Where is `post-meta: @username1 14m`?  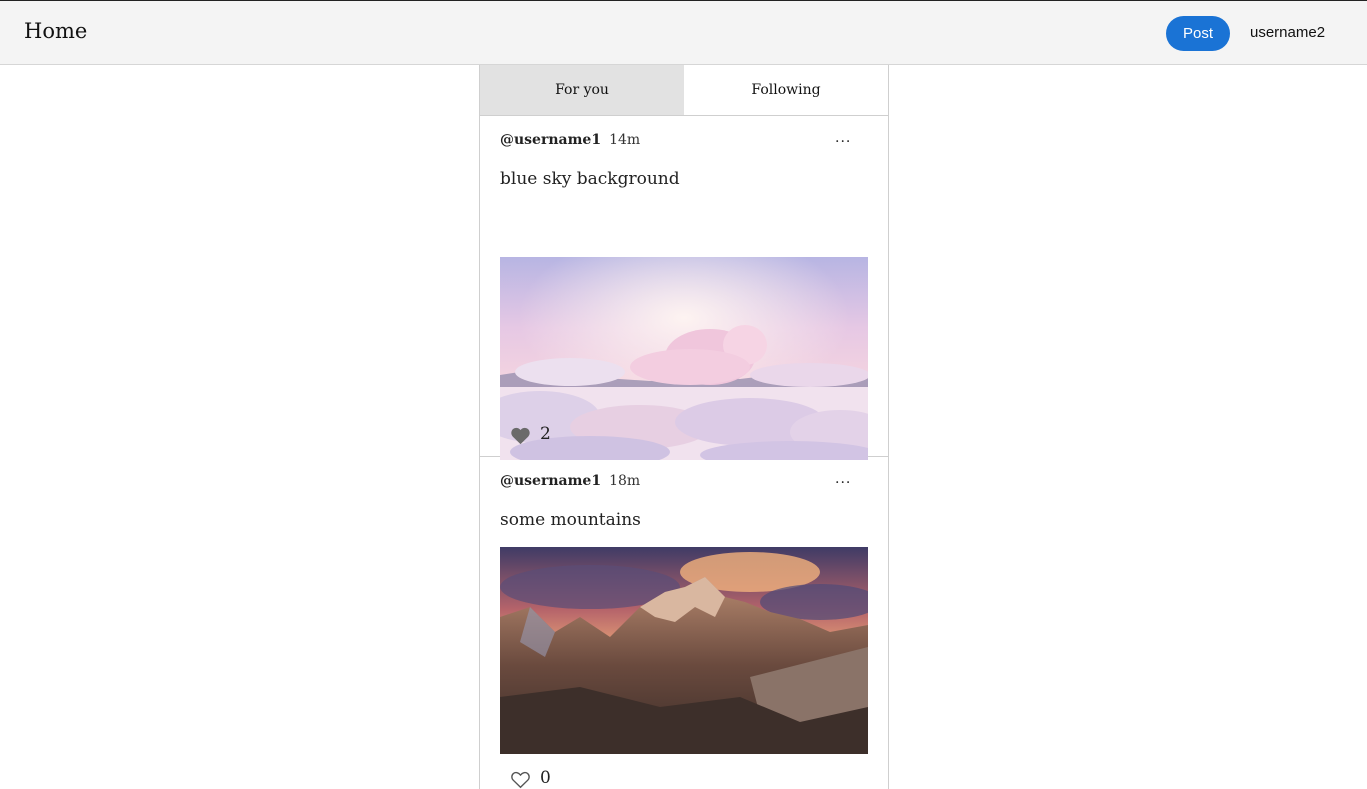 post-meta: @username1 14m is located at coordinates (570, 140).